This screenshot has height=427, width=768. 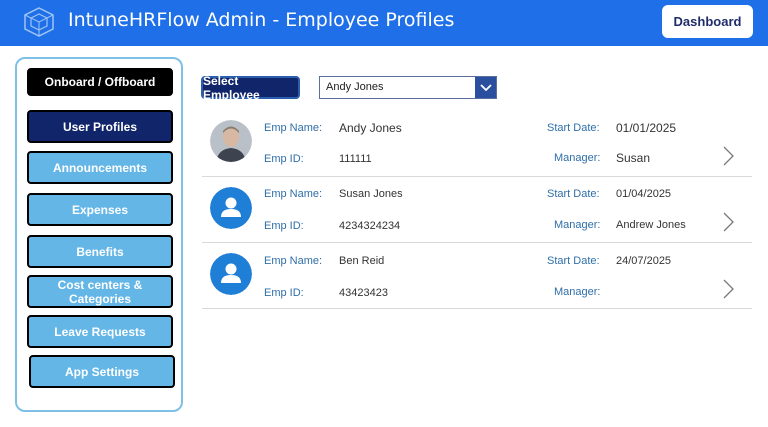 What do you see at coordinates (644, 194) in the screenshot?
I see `start-date-value: 01/04/2025` at bounding box center [644, 194].